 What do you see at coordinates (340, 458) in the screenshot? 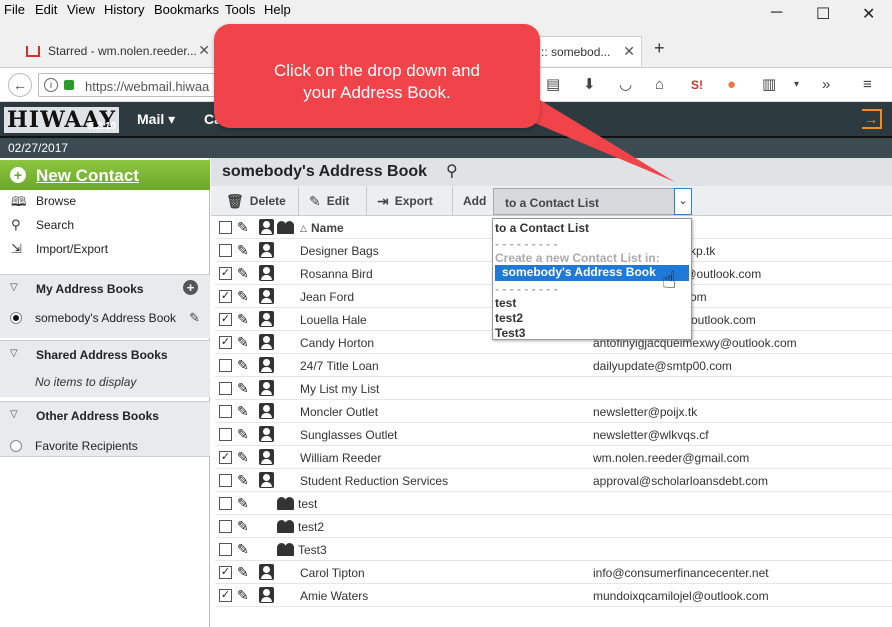
I see `contact-name: William Reeder` at bounding box center [340, 458].